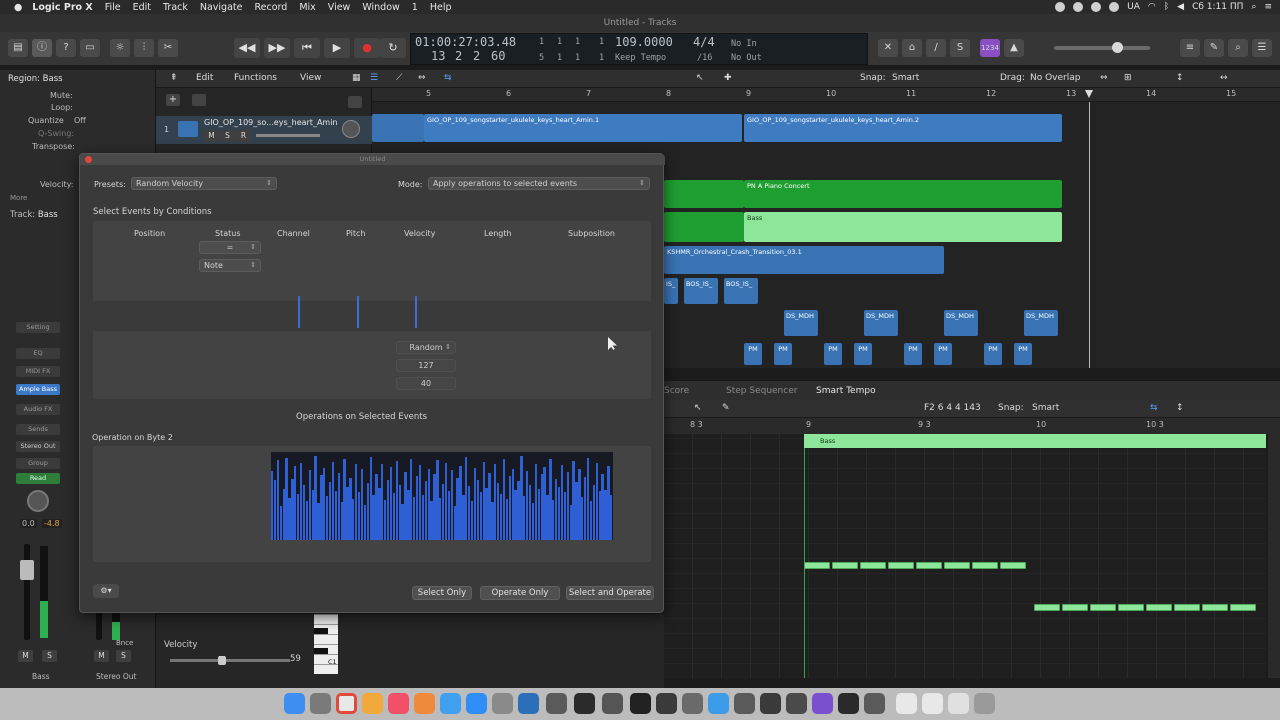 The image size is (1280, 720). I want to click on velocity-value: 59, so click(295, 659).